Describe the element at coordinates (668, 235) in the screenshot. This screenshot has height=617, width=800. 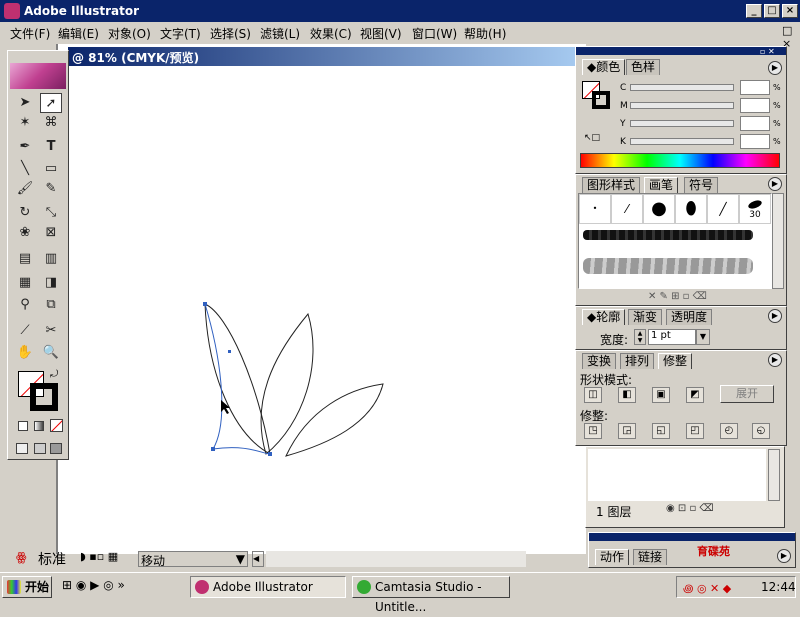
I see `brush-charcoal` at that location.